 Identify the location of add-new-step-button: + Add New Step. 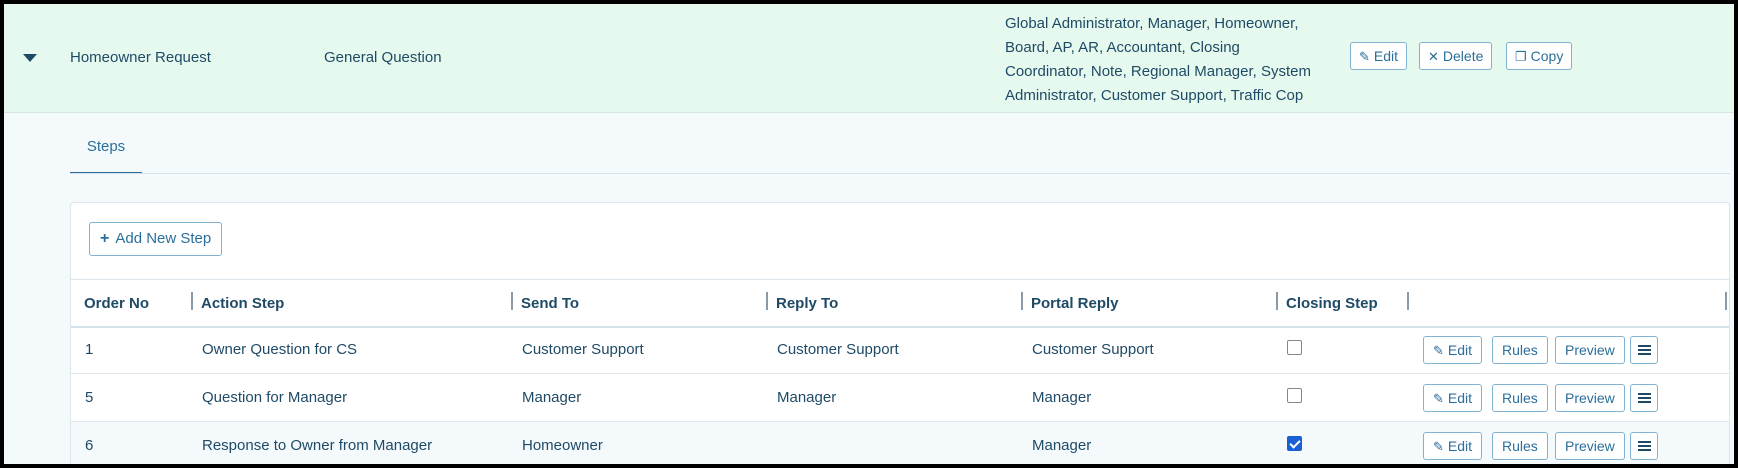
(156, 239).